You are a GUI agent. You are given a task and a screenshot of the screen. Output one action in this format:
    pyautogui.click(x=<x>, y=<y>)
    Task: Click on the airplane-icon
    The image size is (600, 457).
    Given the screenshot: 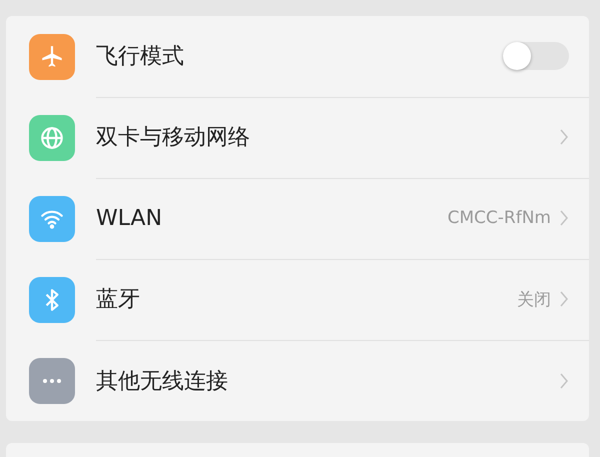 What is the action you would take?
    pyautogui.click(x=52, y=57)
    